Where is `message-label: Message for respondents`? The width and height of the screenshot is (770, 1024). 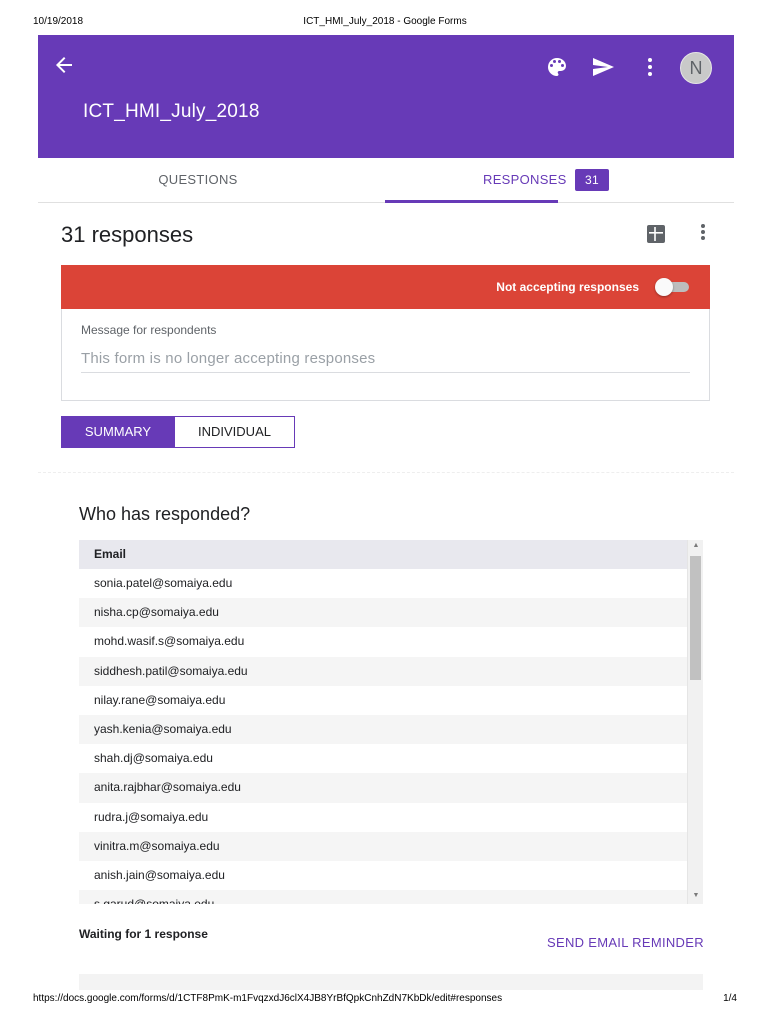
message-label: Message for respondents is located at coordinates (149, 330).